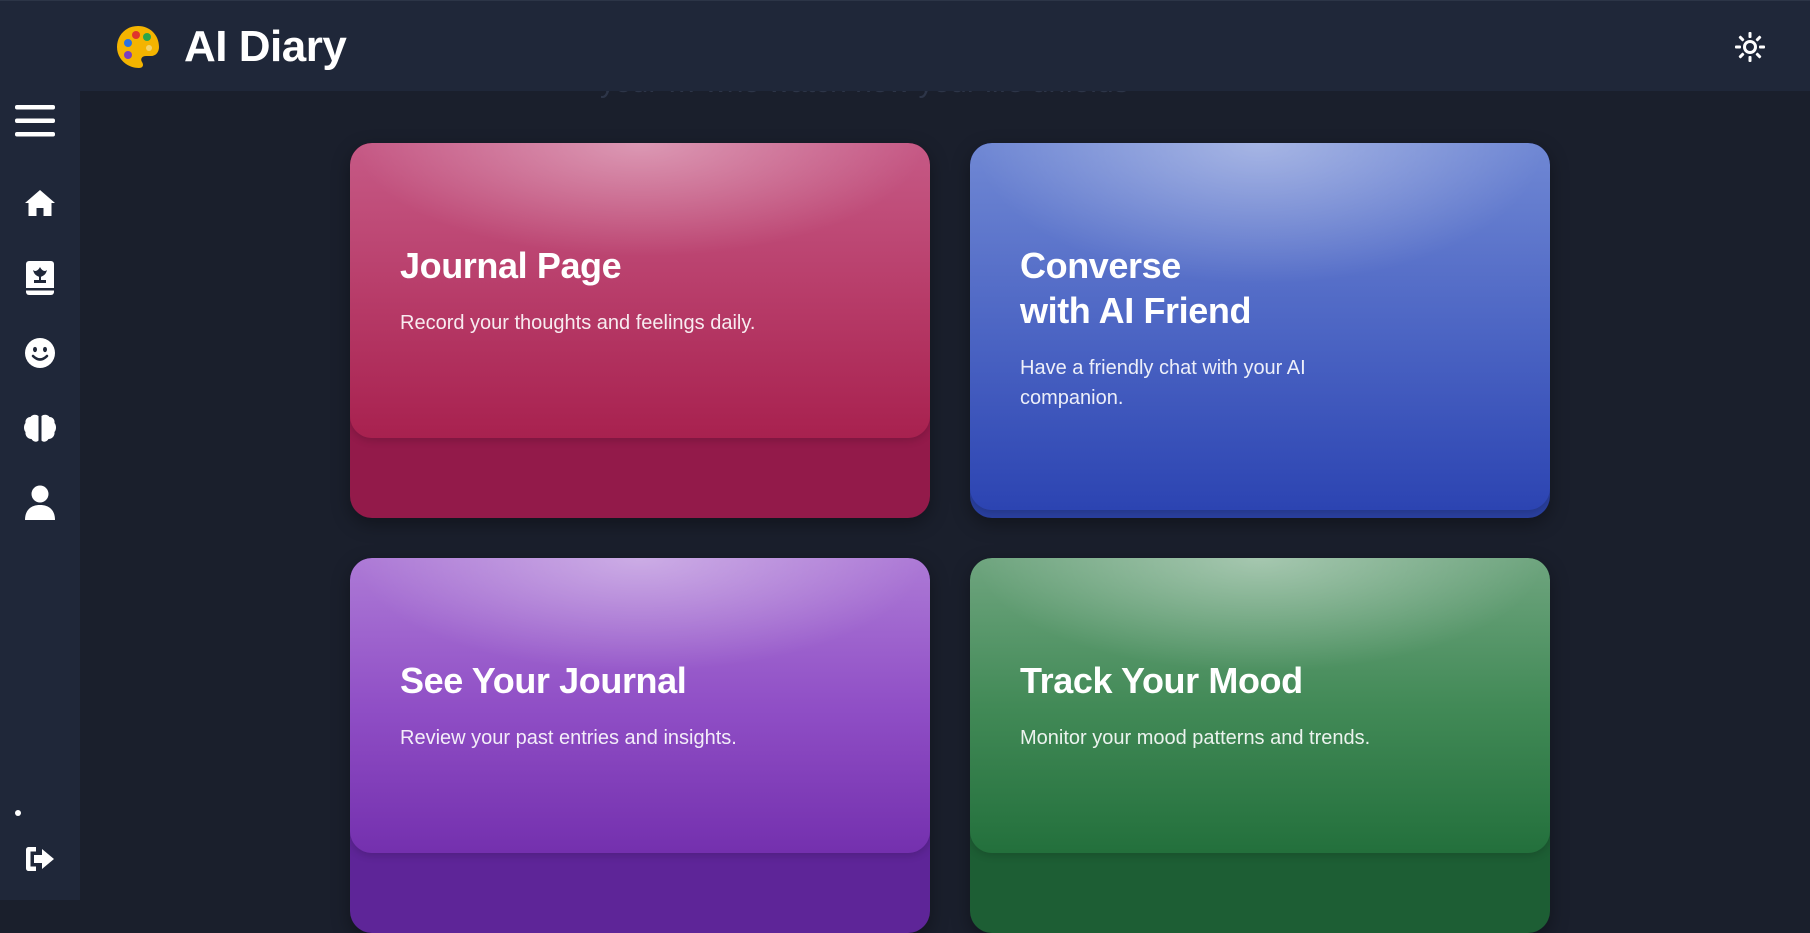 This screenshot has height=933, width=1810. I want to click on app-title: AI Diary, so click(265, 46).